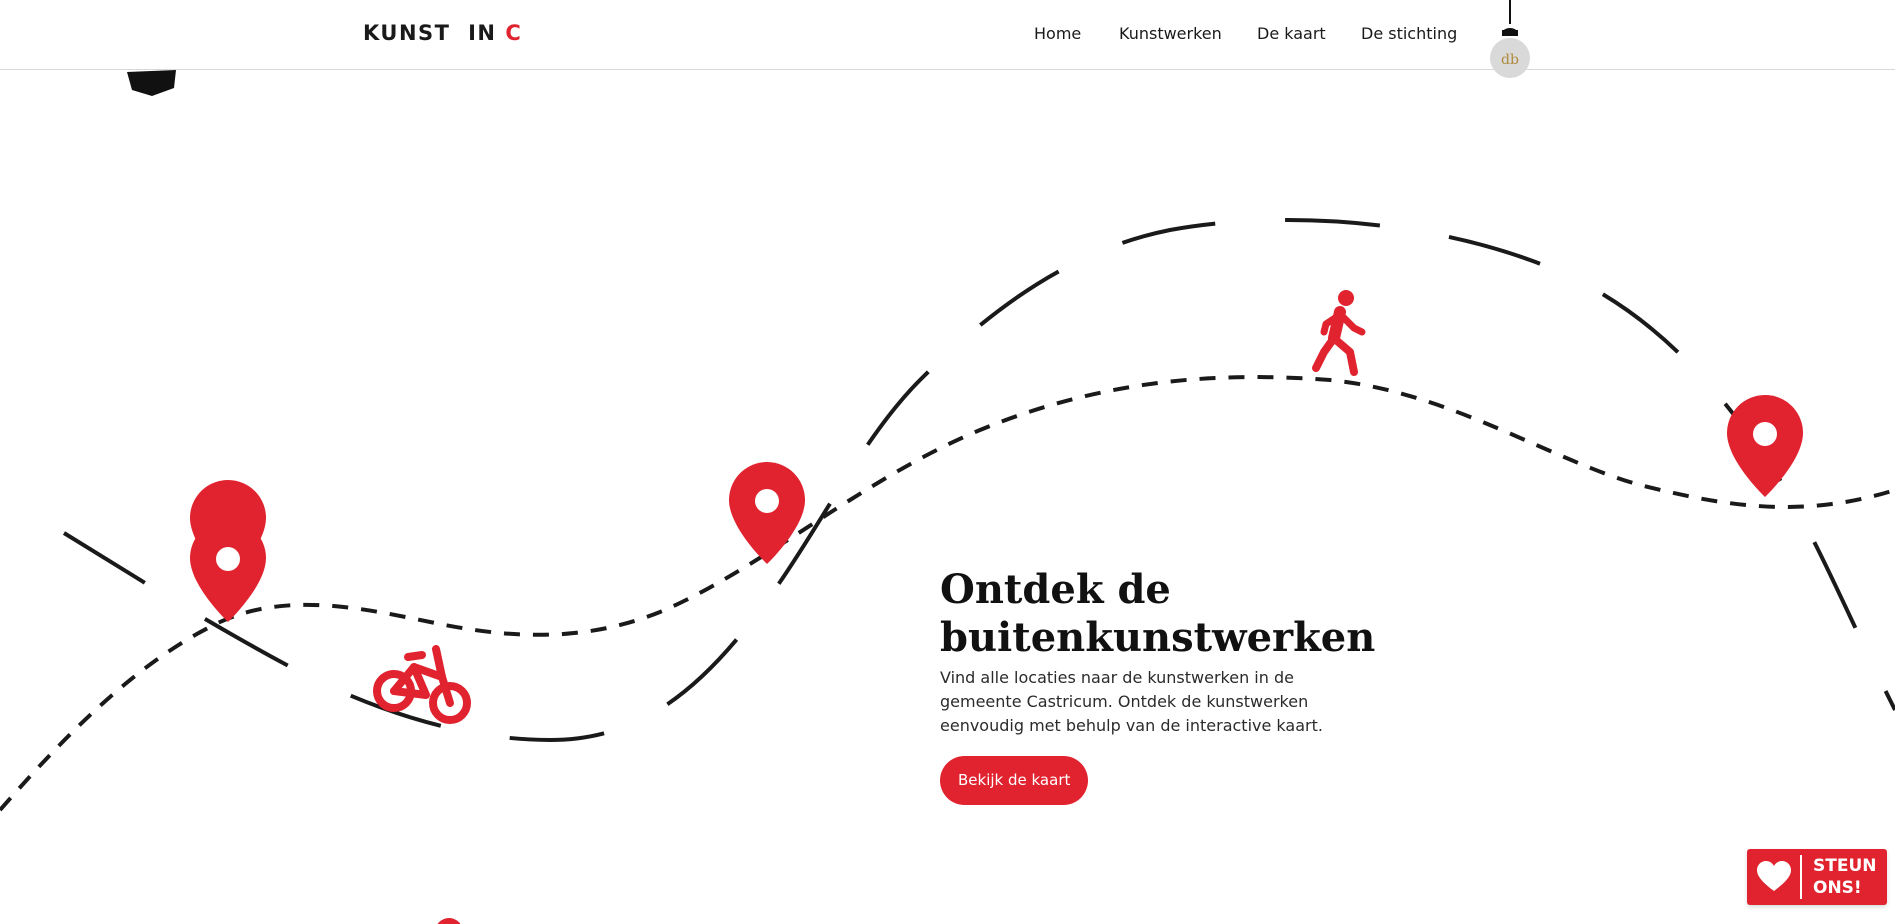 Image resolution: width=1895 pixels, height=924 pixels. I want to click on nav-de-kaart: De kaart, so click(1291, 33).